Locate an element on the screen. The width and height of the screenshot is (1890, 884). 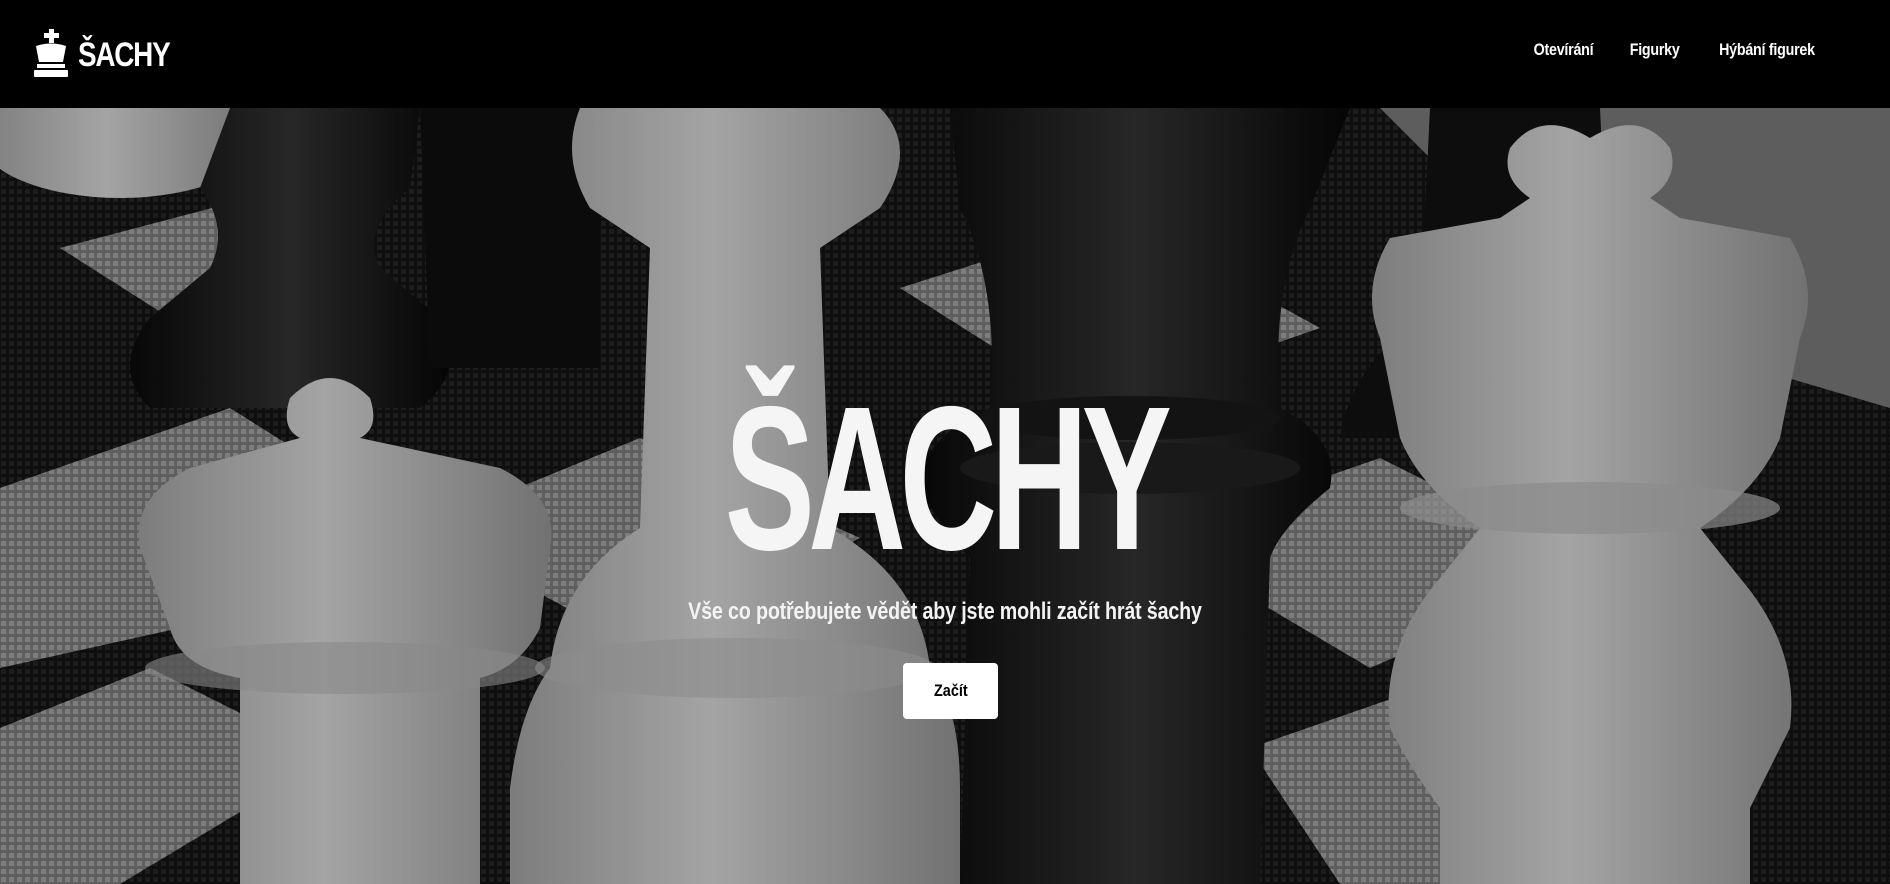
nav-link-piece-movement: Hýbání figurek is located at coordinates (1767, 50).